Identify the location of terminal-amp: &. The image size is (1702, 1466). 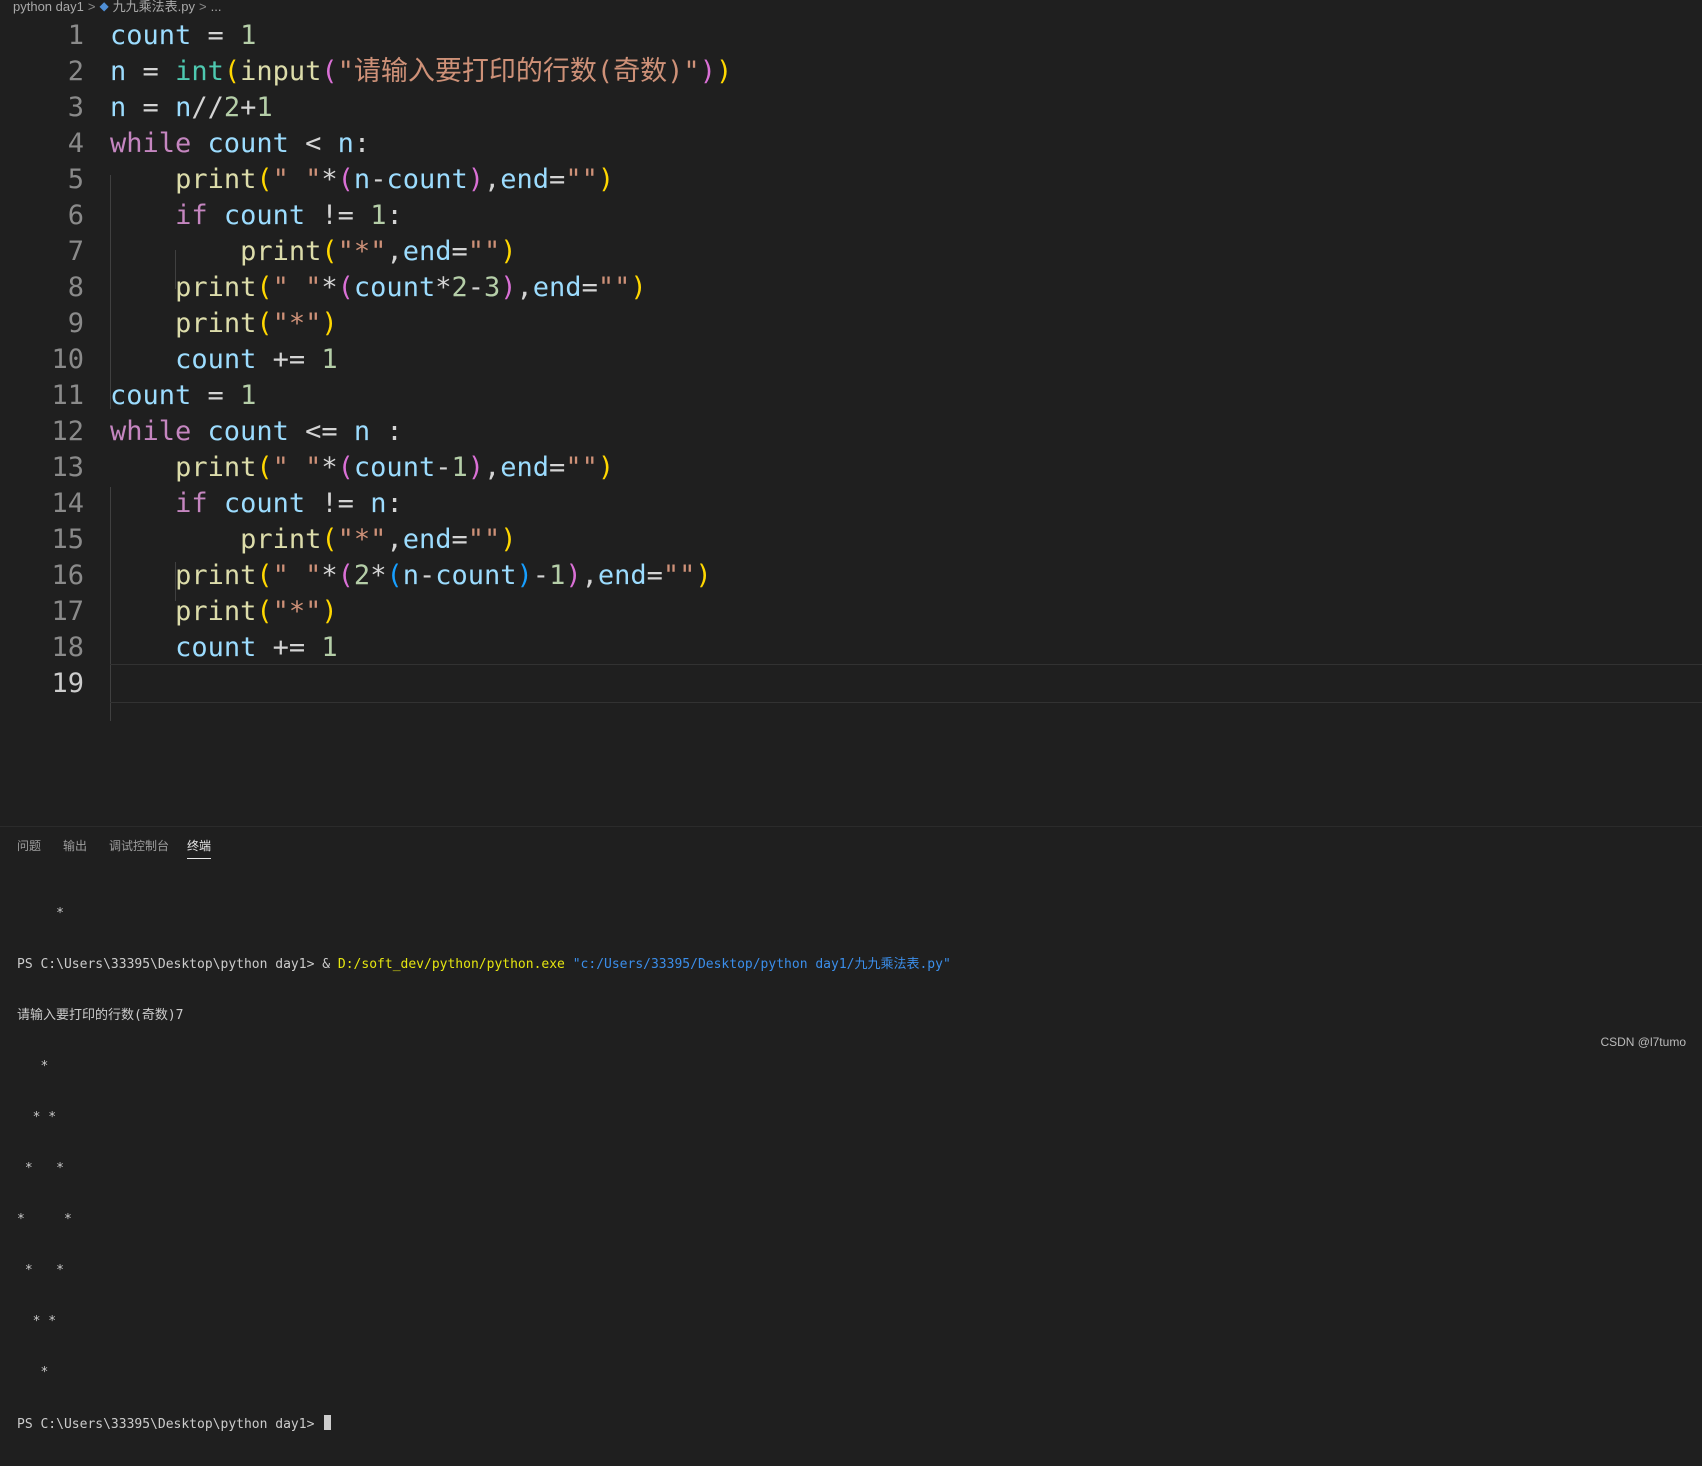
(330, 964).